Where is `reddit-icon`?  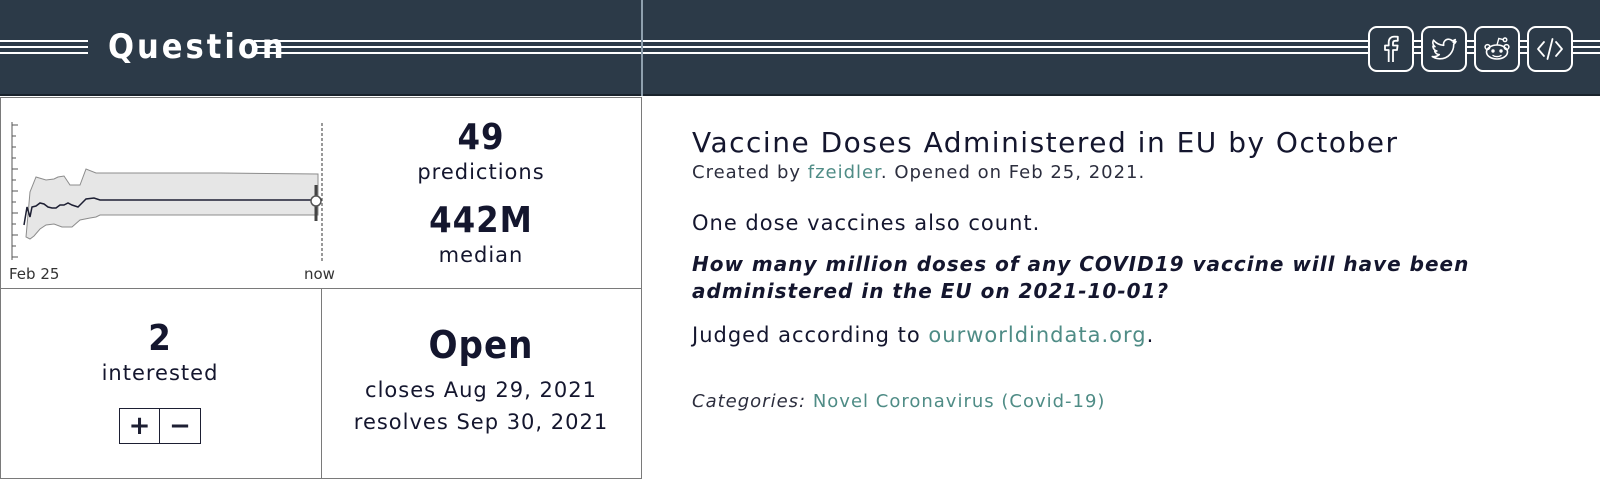 reddit-icon is located at coordinates (1497, 48).